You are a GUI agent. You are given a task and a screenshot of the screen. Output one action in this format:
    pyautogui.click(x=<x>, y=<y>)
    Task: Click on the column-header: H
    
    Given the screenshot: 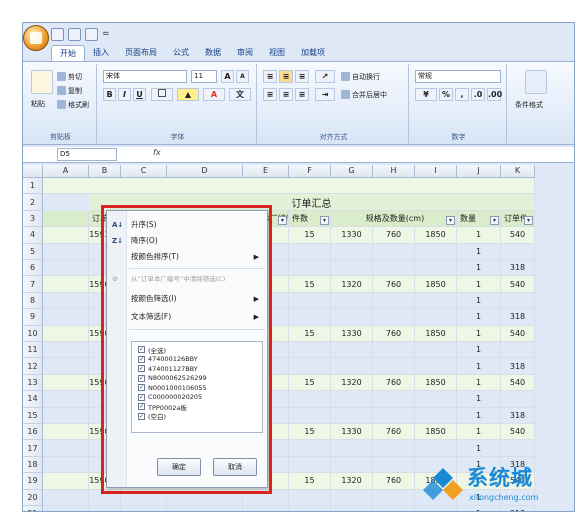 What is the action you would take?
    pyautogui.click(x=394, y=171)
    